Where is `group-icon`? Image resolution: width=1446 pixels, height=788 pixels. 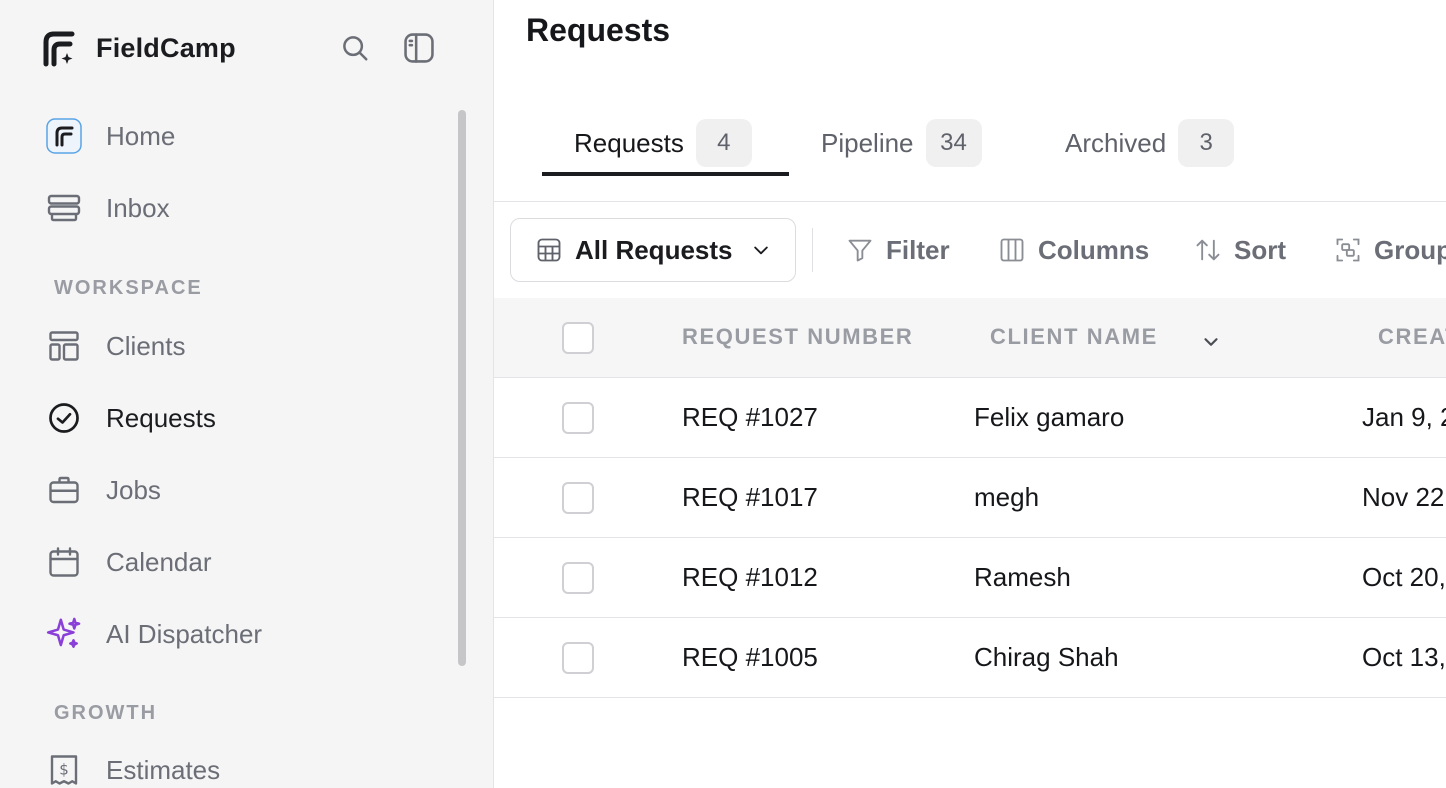
group-icon is located at coordinates (1348, 250).